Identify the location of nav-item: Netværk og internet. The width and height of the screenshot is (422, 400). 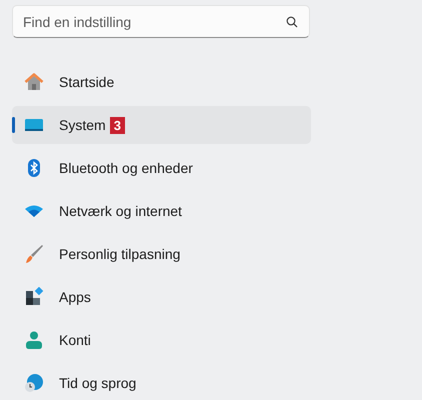
(161, 211).